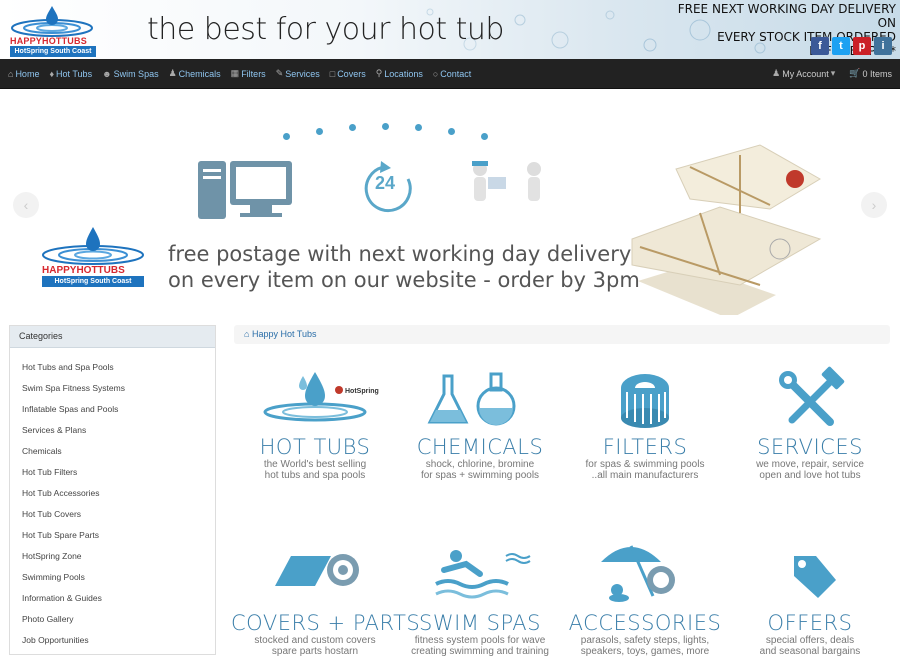  What do you see at coordinates (112, 337) in the screenshot?
I see `sidebar-title: Categories` at bounding box center [112, 337].